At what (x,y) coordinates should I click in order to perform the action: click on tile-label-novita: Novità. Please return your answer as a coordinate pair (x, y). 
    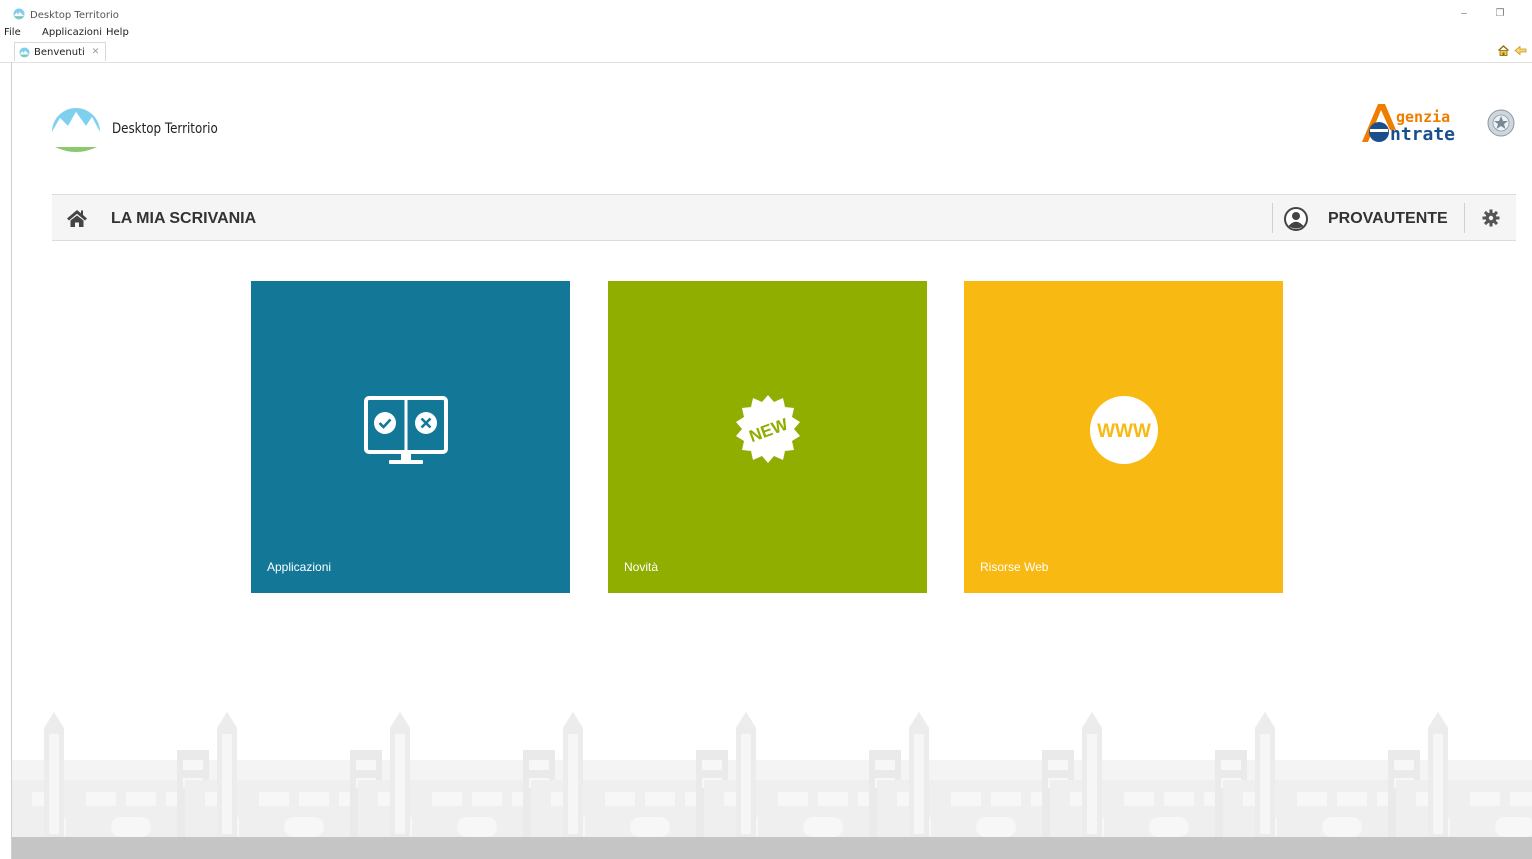
    Looking at the image, I should click on (641, 567).